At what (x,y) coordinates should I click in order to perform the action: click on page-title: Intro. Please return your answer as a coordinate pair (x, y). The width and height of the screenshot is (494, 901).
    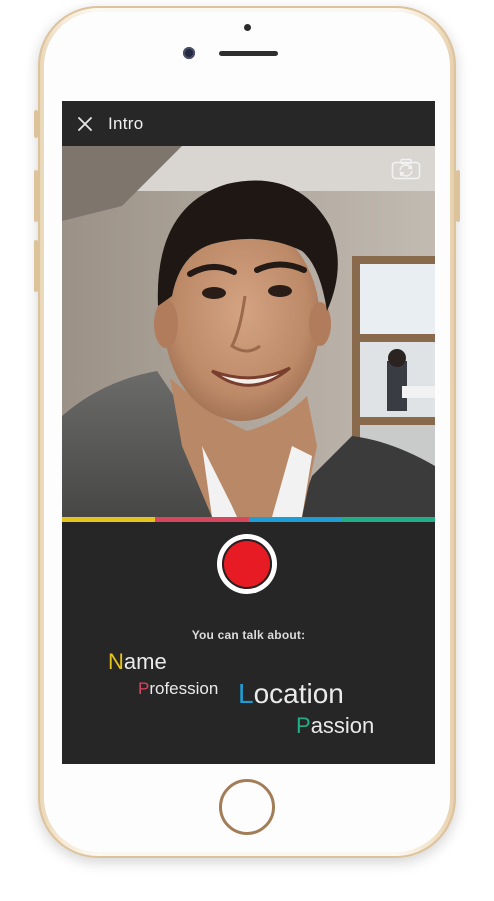
    Looking at the image, I should click on (126, 123).